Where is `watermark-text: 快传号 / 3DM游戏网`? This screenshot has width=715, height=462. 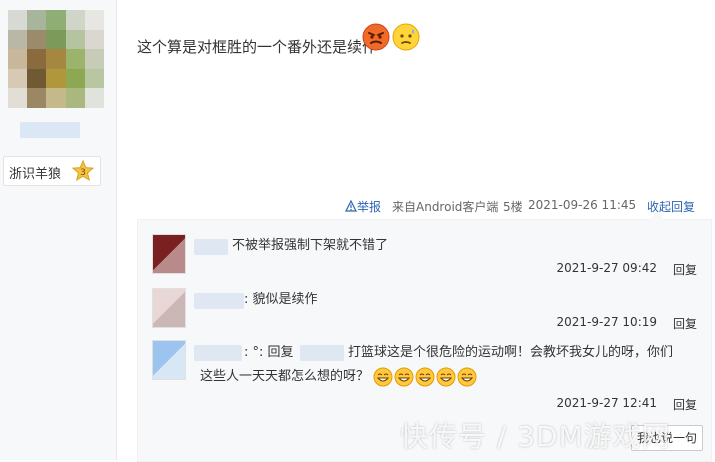 watermark-text: 快传号 / 3DM游戏网 is located at coordinates (535, 436).